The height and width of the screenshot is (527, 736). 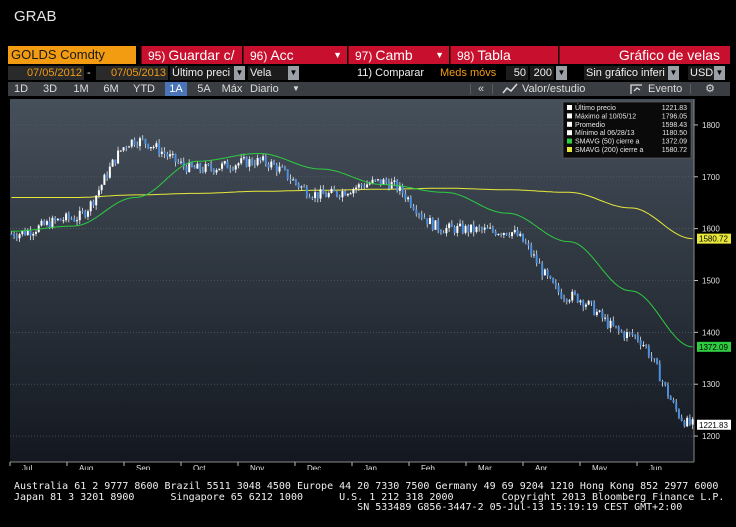 What do you see at coordinates (713, 239) in the screenshot?
I see `last-value-label: 1580.72` at bounding box center [713, 239].